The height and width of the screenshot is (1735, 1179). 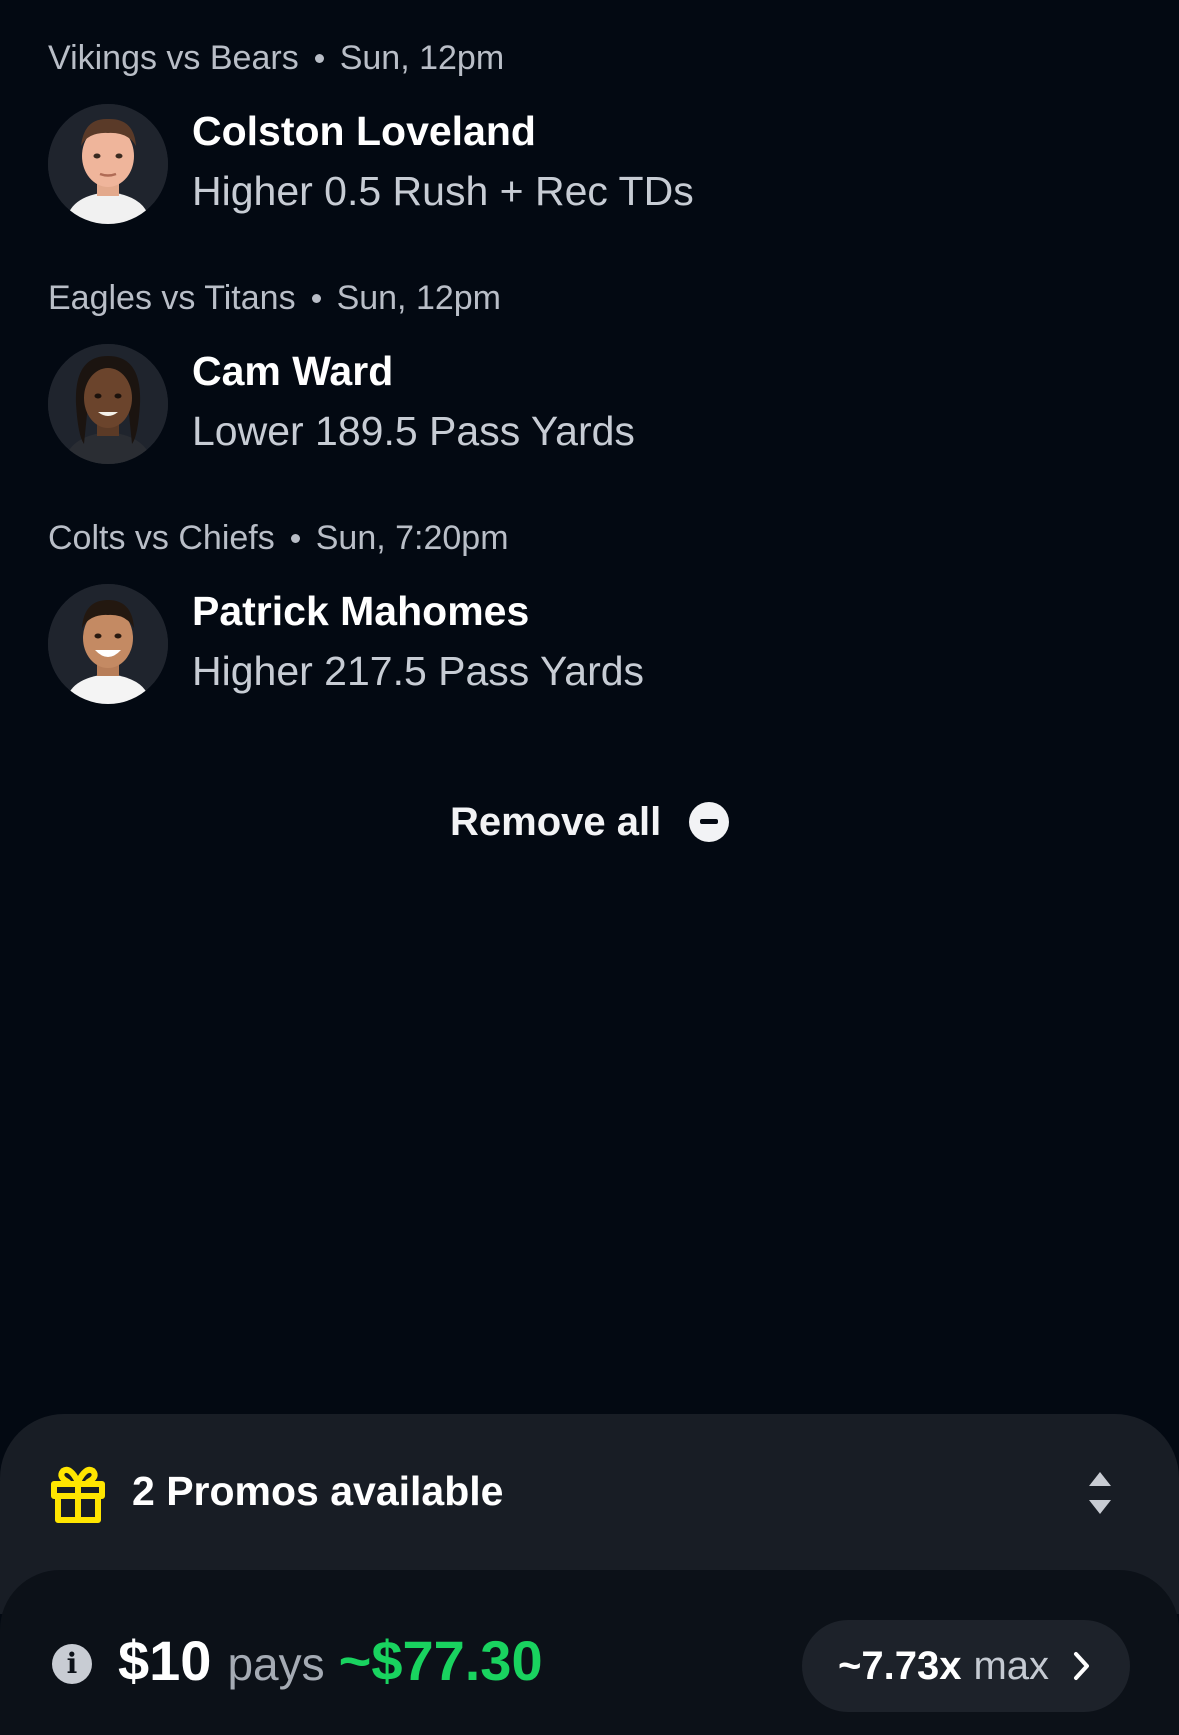 I want to click on matchup-label: Eagles vs Titans, so click(x=172, y=297).